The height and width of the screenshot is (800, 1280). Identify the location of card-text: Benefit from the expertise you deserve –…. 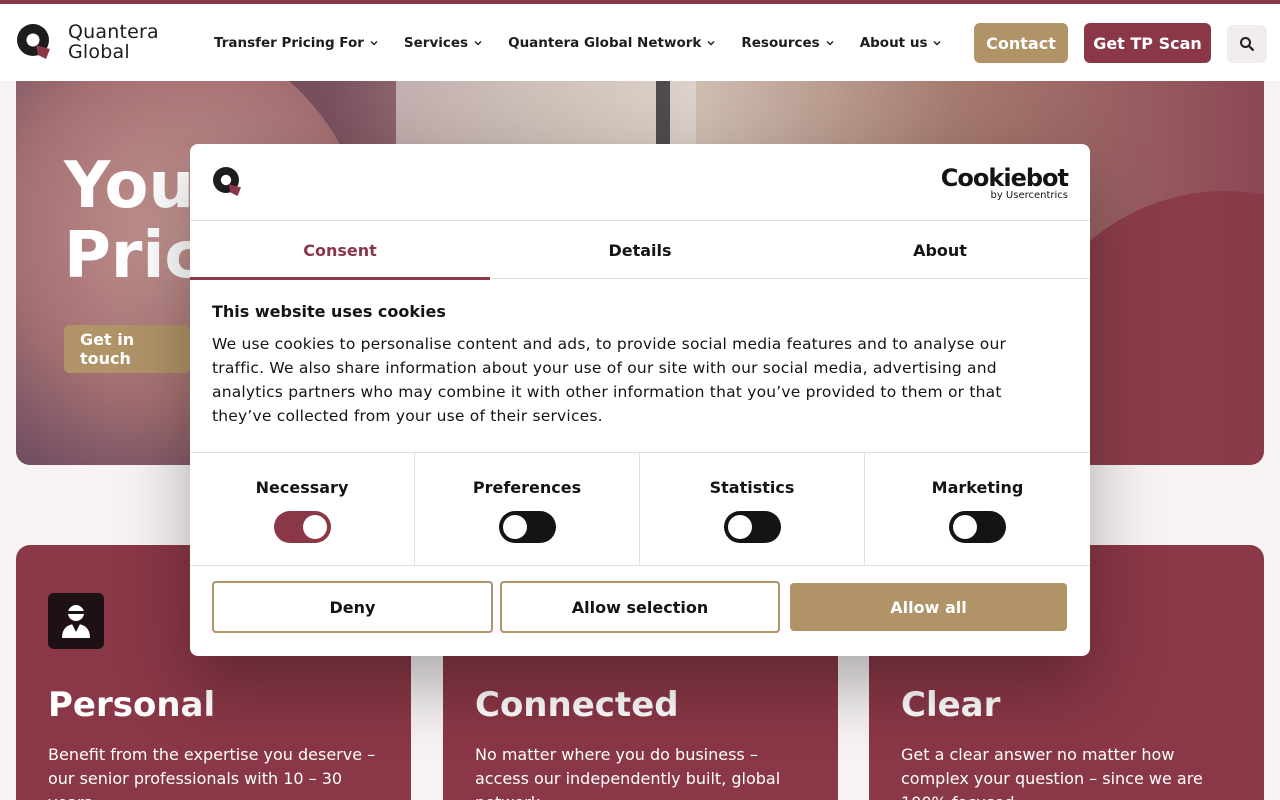
(212, 772).